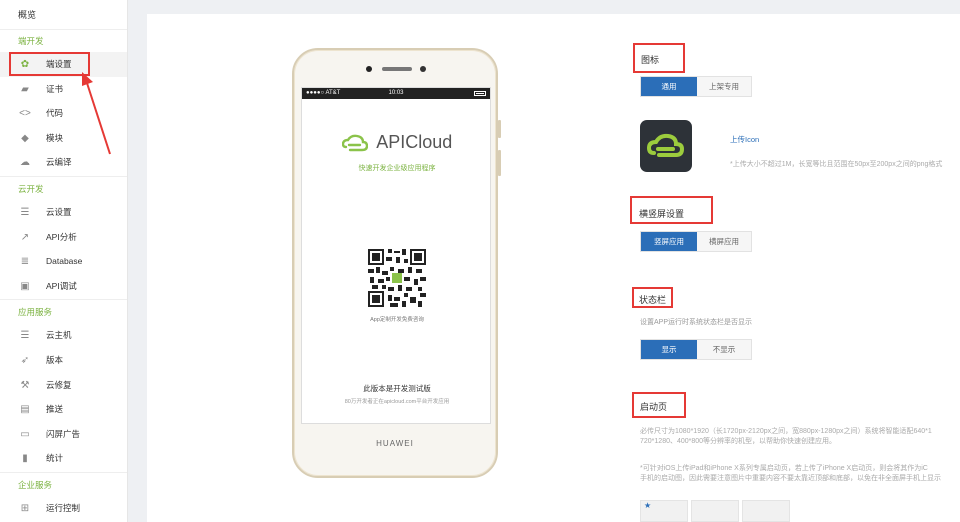 The image size is (960, 522). What do you see at coordinates (25, 114) in the screenshot?
I see `code-icon: <>` at bounding box center [25, 114].